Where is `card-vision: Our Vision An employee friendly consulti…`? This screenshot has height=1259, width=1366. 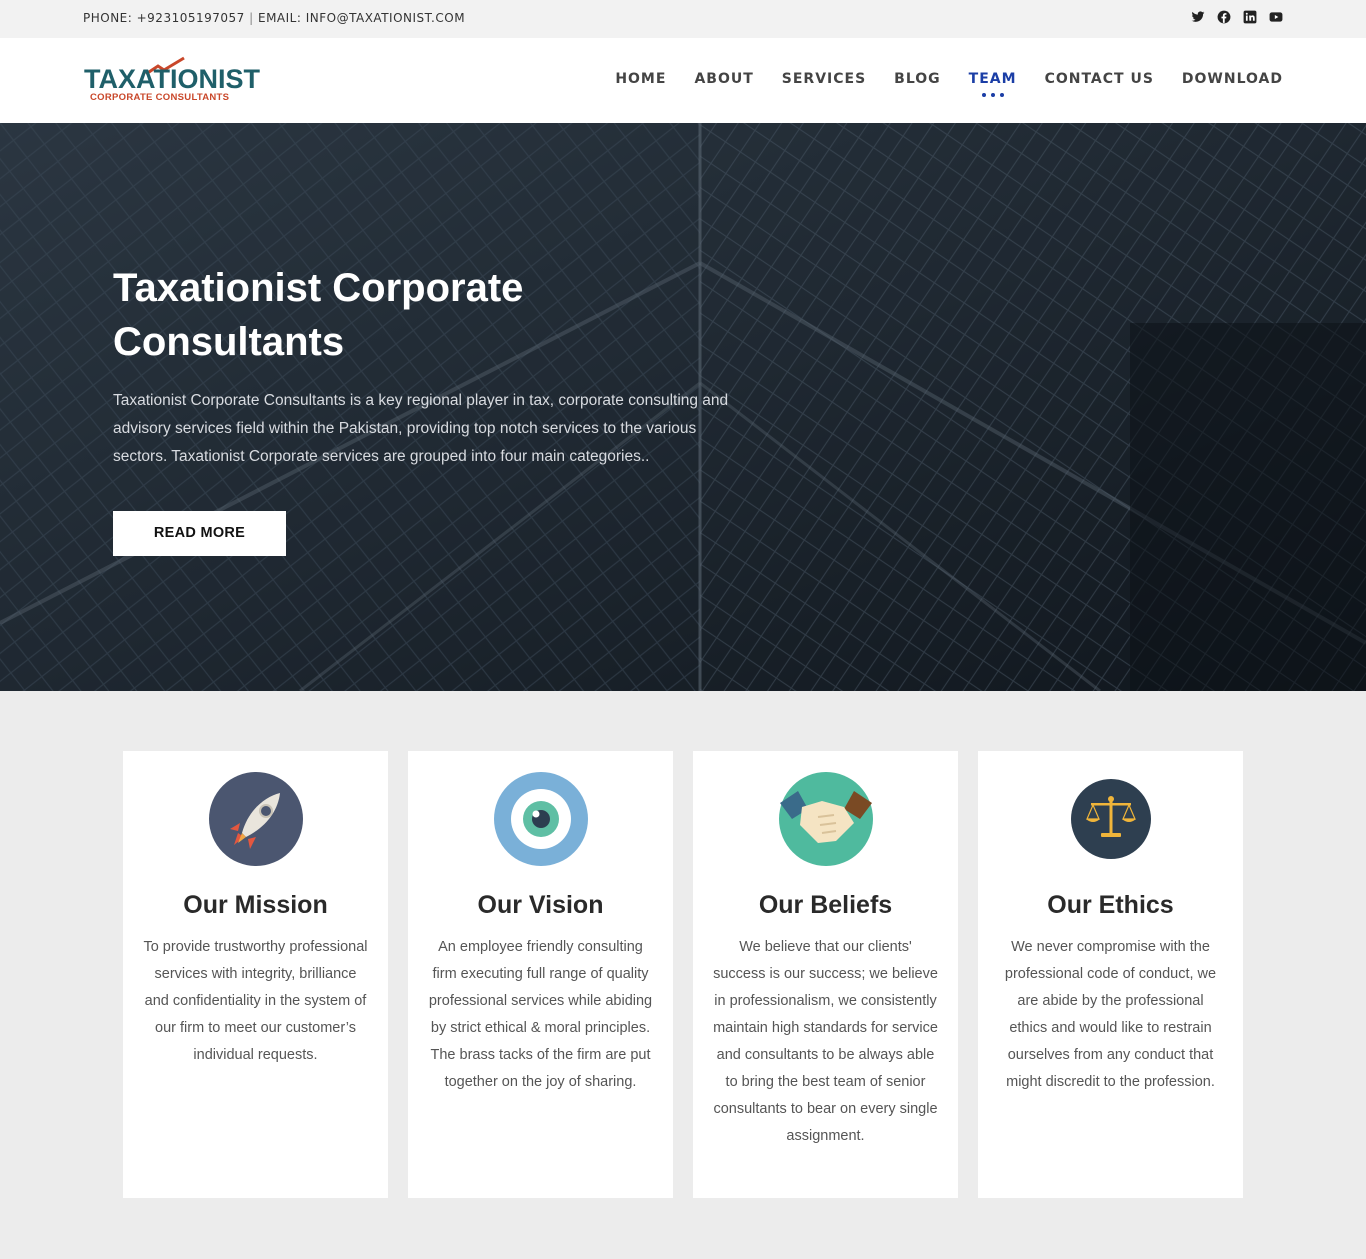
card-vision: Our Vision An employee friendly consulti… is located at coordinates (540, 974).